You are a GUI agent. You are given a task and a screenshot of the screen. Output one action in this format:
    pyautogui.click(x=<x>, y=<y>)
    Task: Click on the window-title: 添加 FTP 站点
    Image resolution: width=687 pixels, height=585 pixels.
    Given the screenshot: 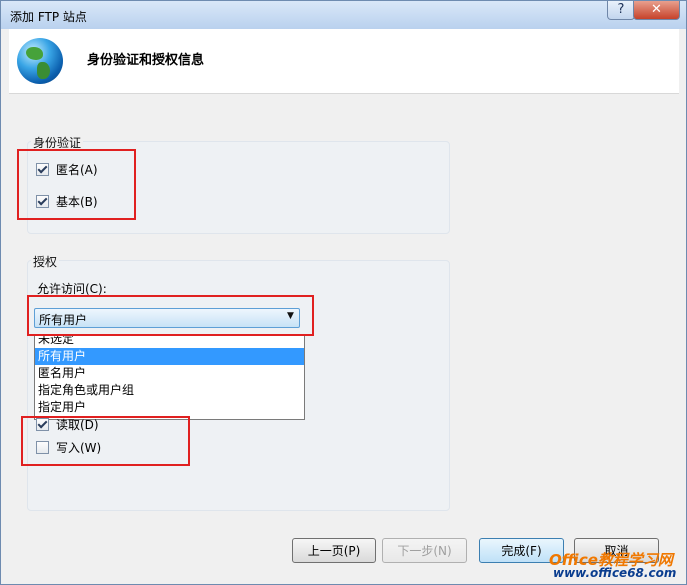 What is the action you would take?
    pyautogui.click(x=48, y=17)
    